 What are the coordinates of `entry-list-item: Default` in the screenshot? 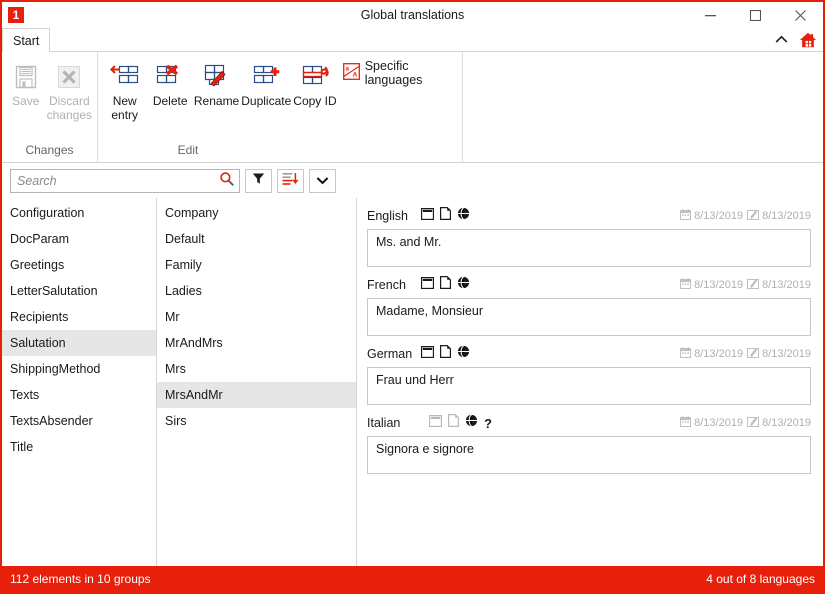 It's located at (256, 239).